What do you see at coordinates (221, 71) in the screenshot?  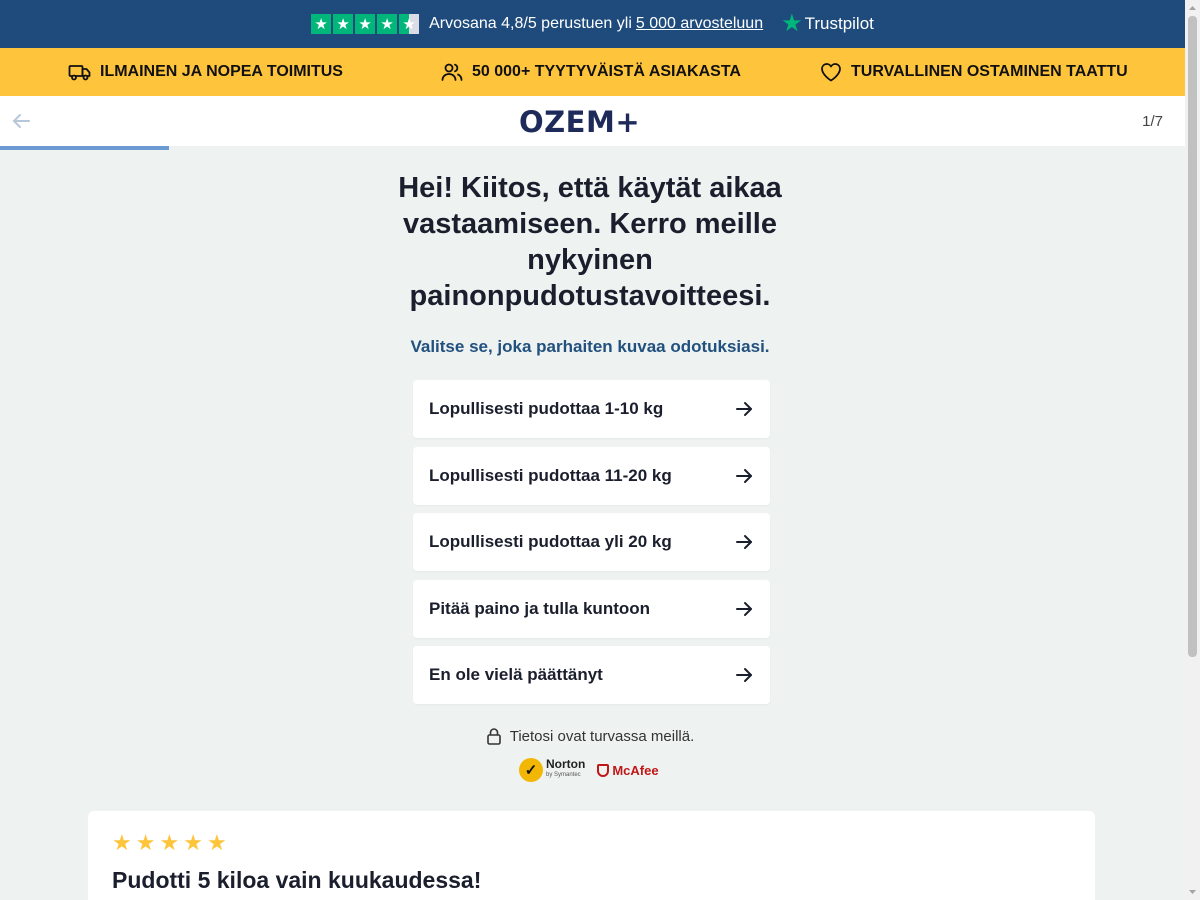 I see `benefit-label: ILMAINEN JA NOPEA TOIMITUS` at bounding box center [221, 71].